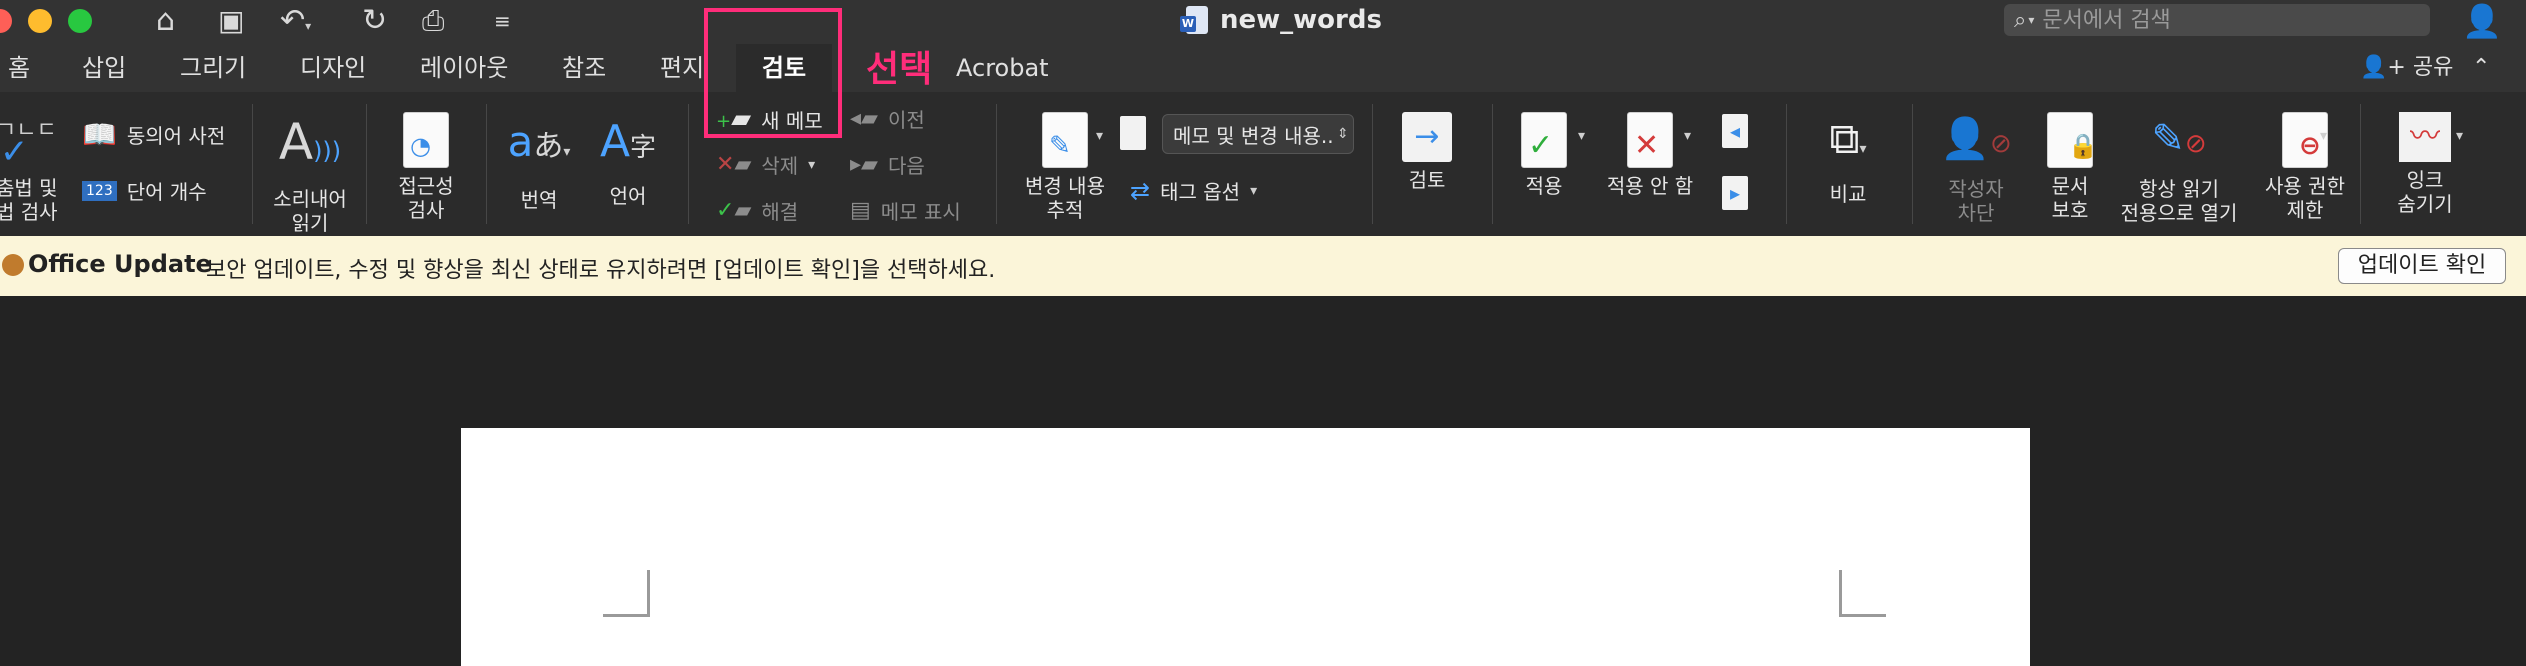  Describe the element at coordinates (860, 210) in the screenshot. I see `show-comments-icon: ▤` at that location.